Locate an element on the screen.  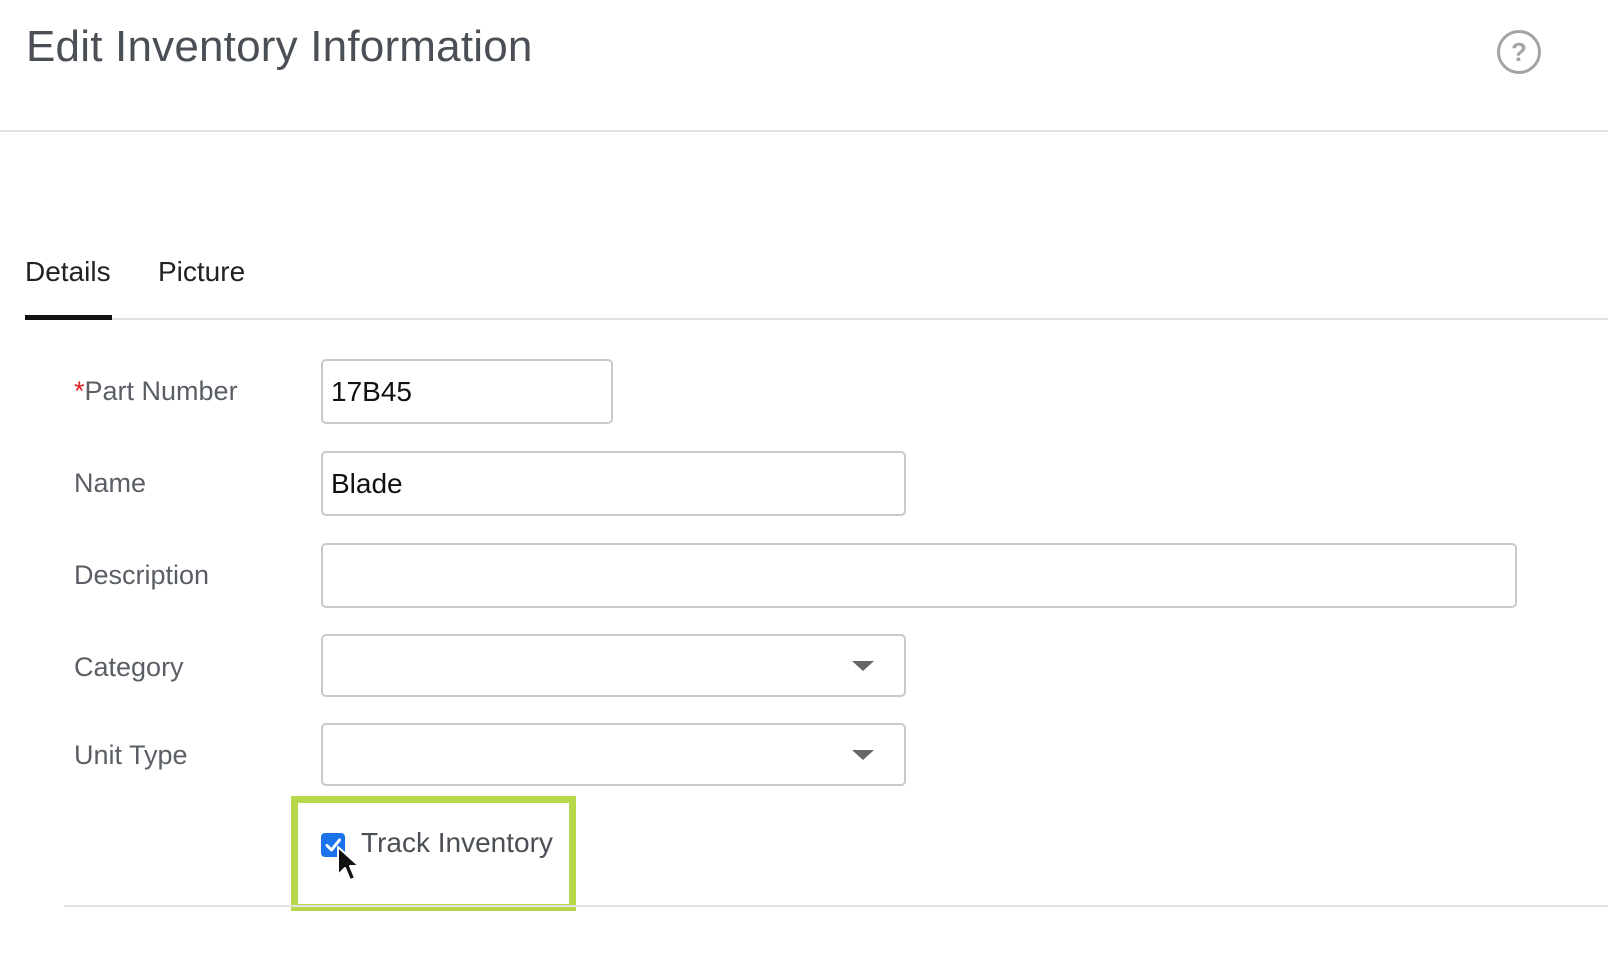
page-title: Edit Inventory Information is located at coordinates (279, 46).